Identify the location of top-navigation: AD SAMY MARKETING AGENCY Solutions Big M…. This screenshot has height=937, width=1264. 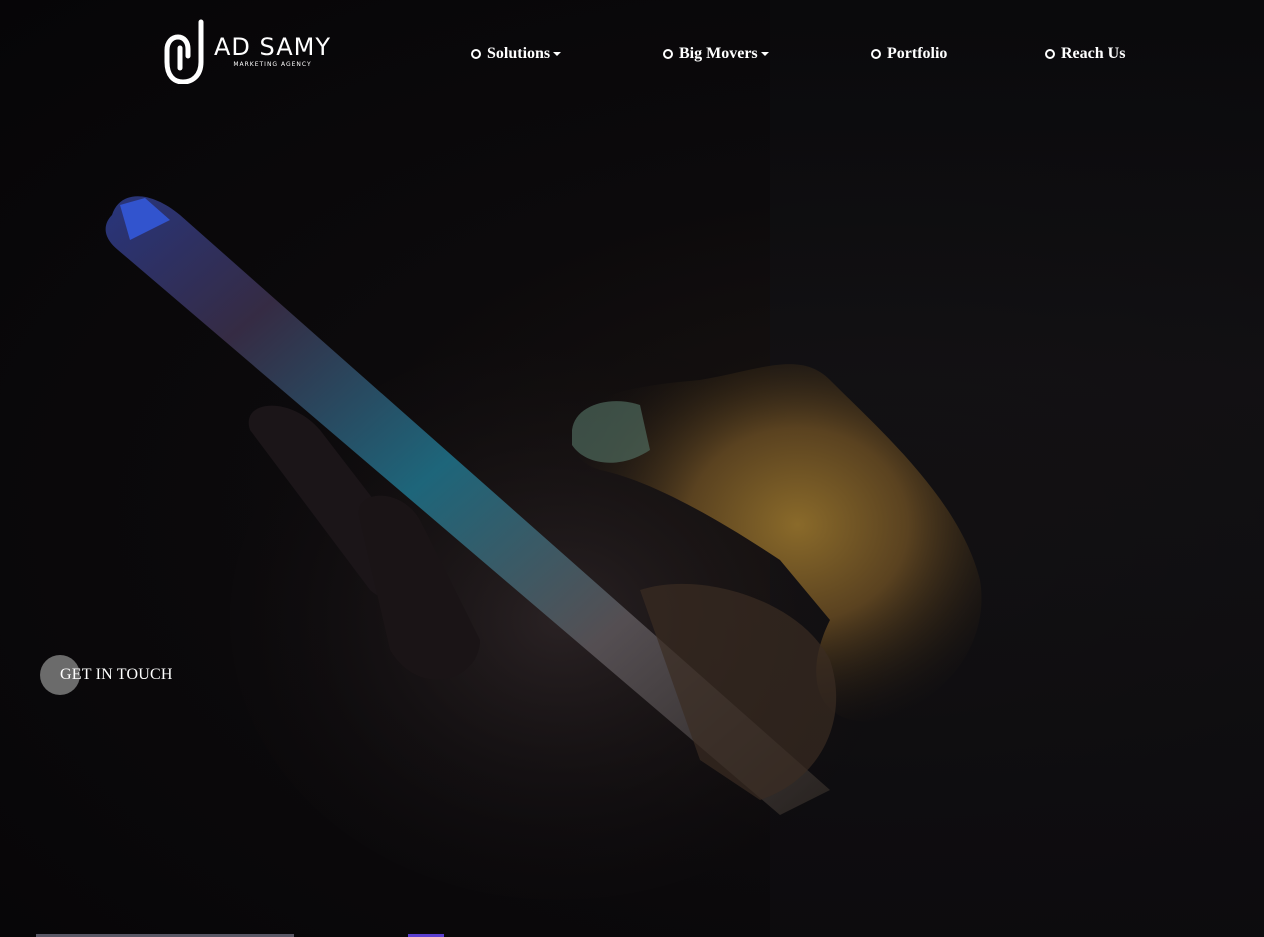
(632, 55).